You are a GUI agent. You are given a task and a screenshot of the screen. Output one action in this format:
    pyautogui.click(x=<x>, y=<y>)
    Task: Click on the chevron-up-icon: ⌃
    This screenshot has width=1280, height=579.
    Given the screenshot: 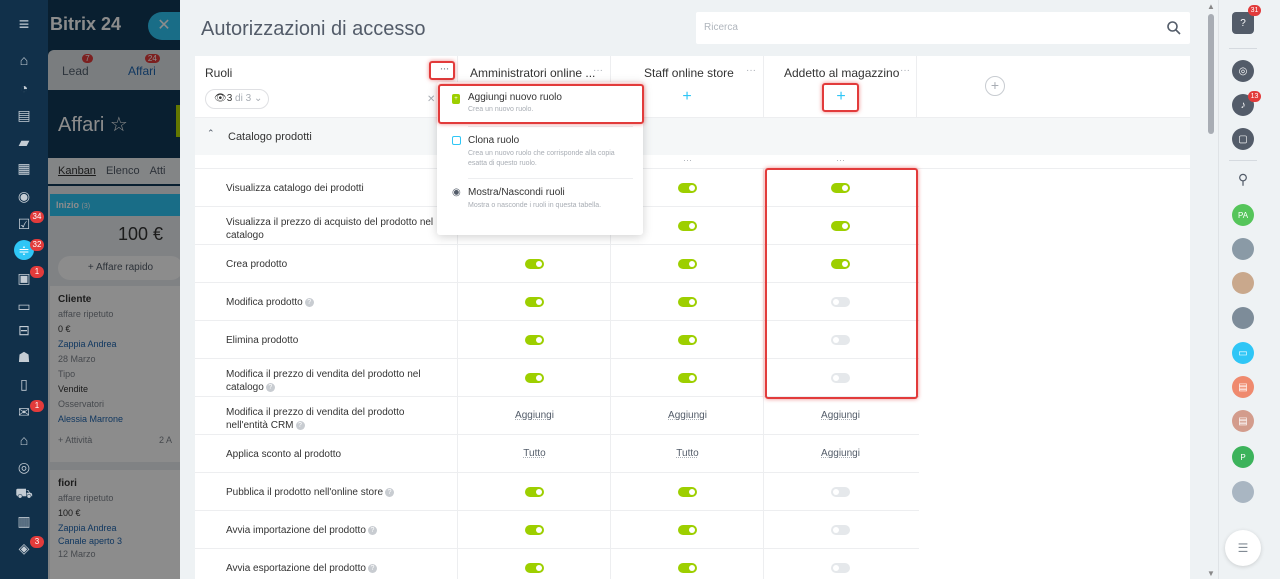 What is the action you would take?
    pyautogui.click(x=211, y=133)
    